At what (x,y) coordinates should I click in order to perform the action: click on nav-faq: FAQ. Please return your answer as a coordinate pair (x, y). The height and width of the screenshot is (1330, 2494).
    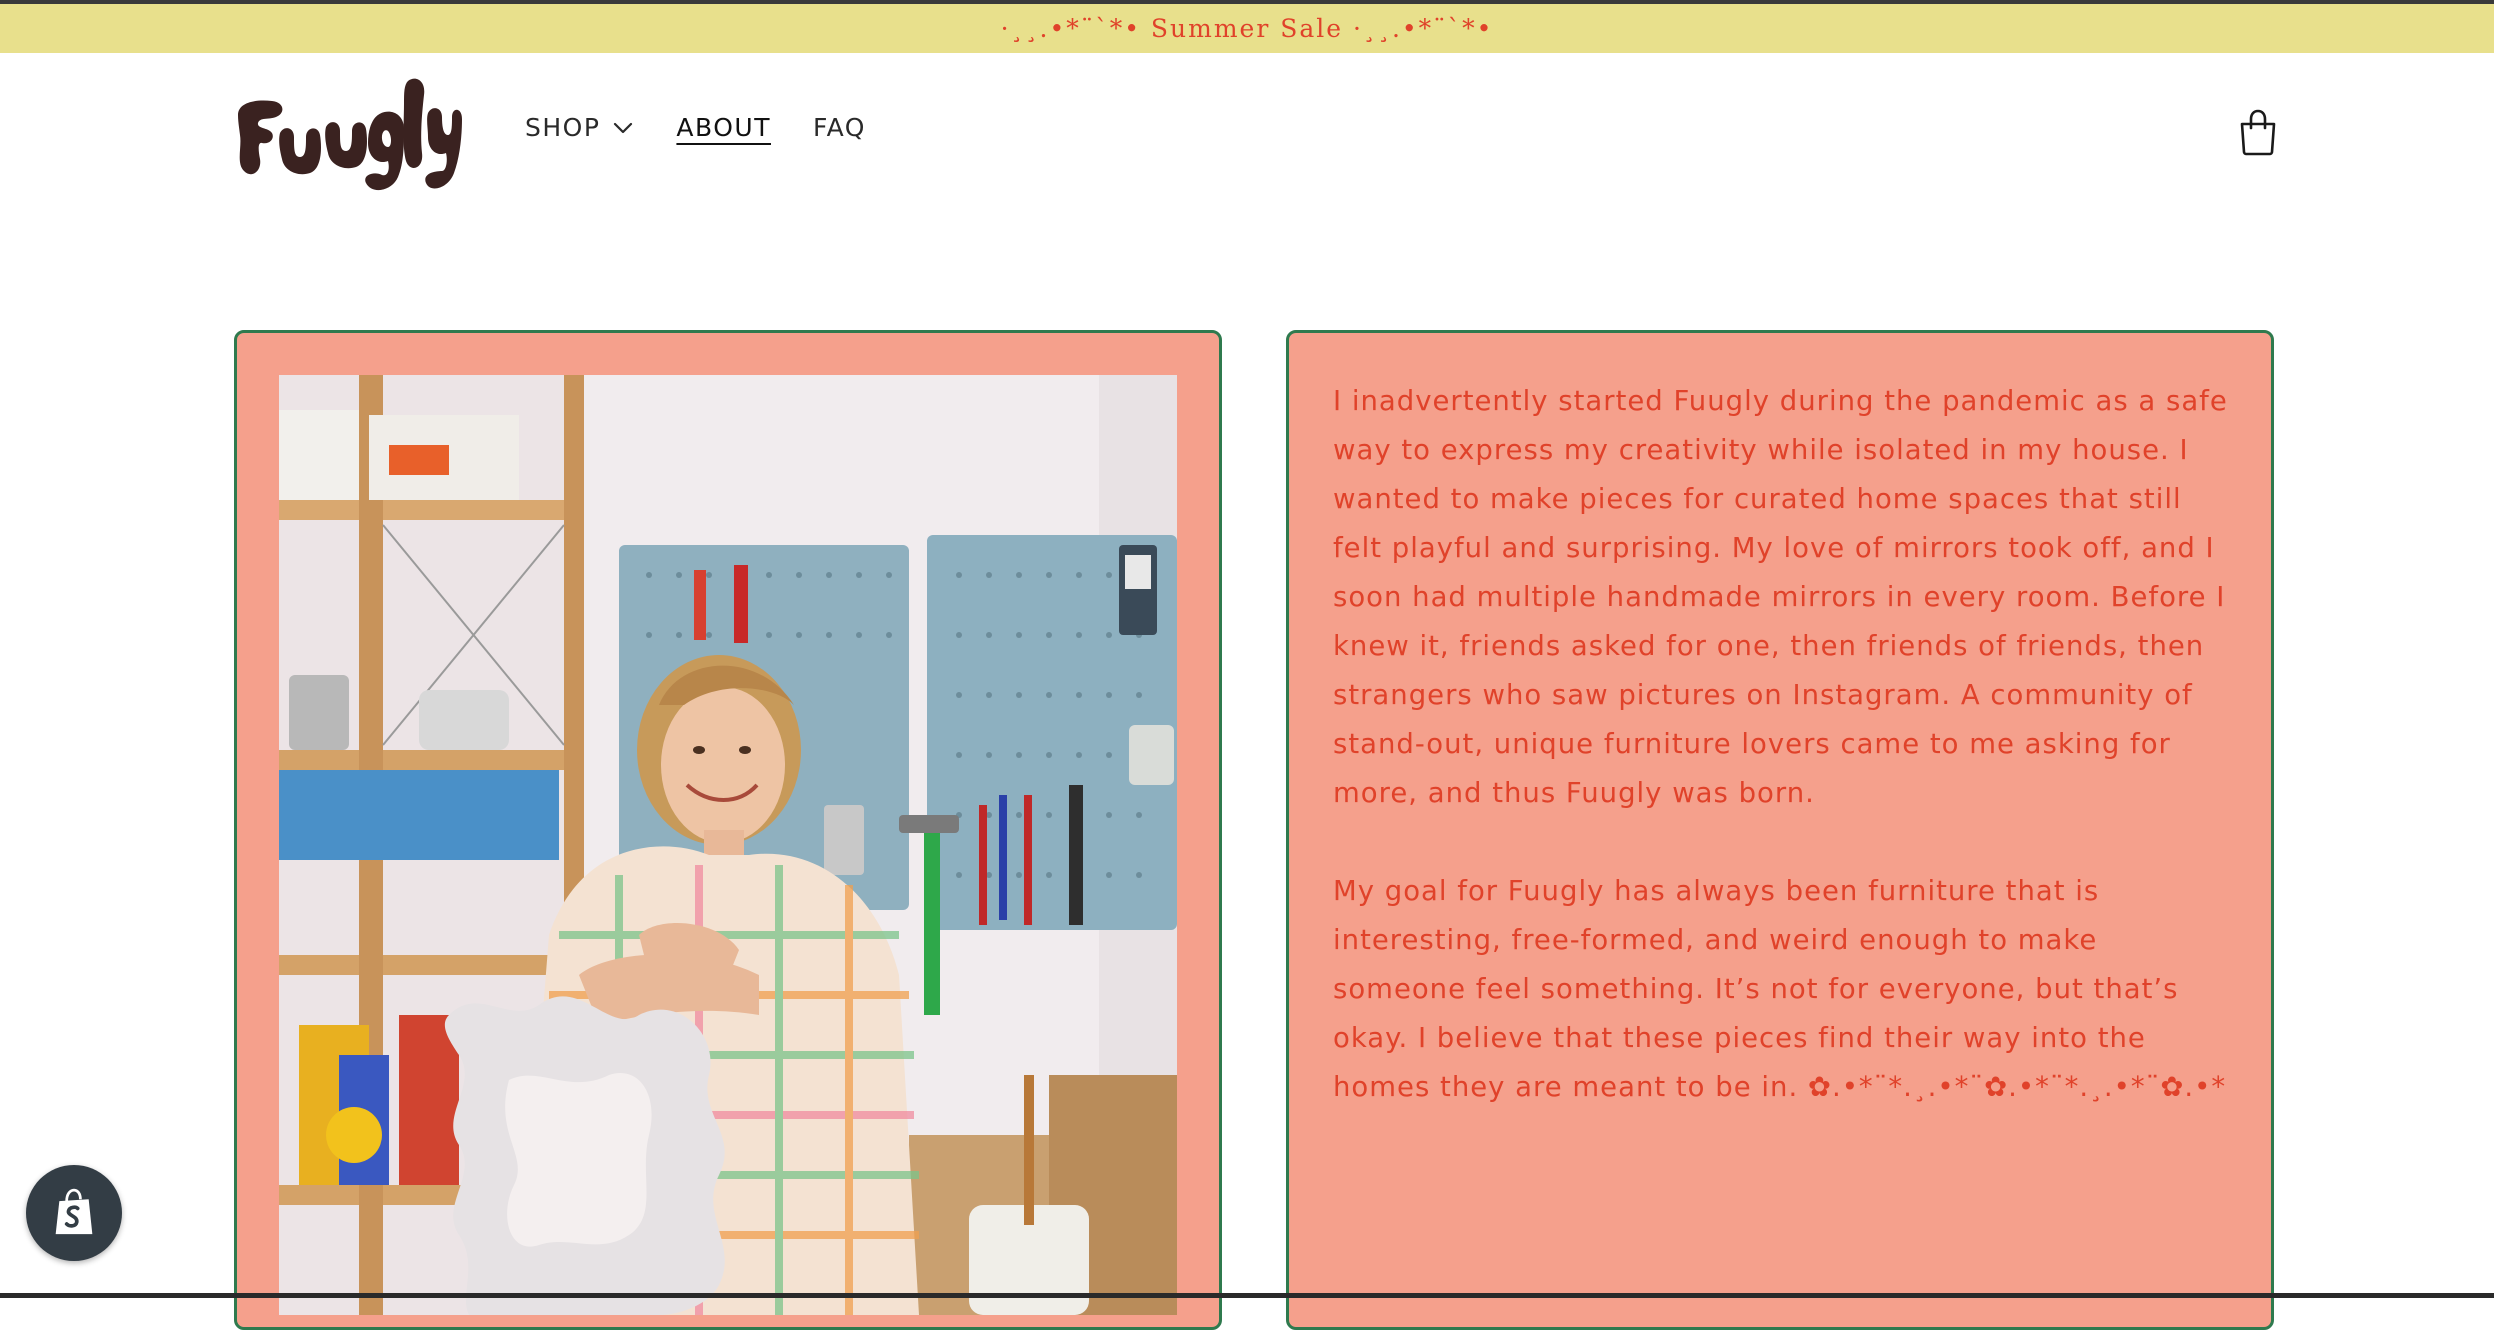
    Looking at the image, I should click on (839, 127).